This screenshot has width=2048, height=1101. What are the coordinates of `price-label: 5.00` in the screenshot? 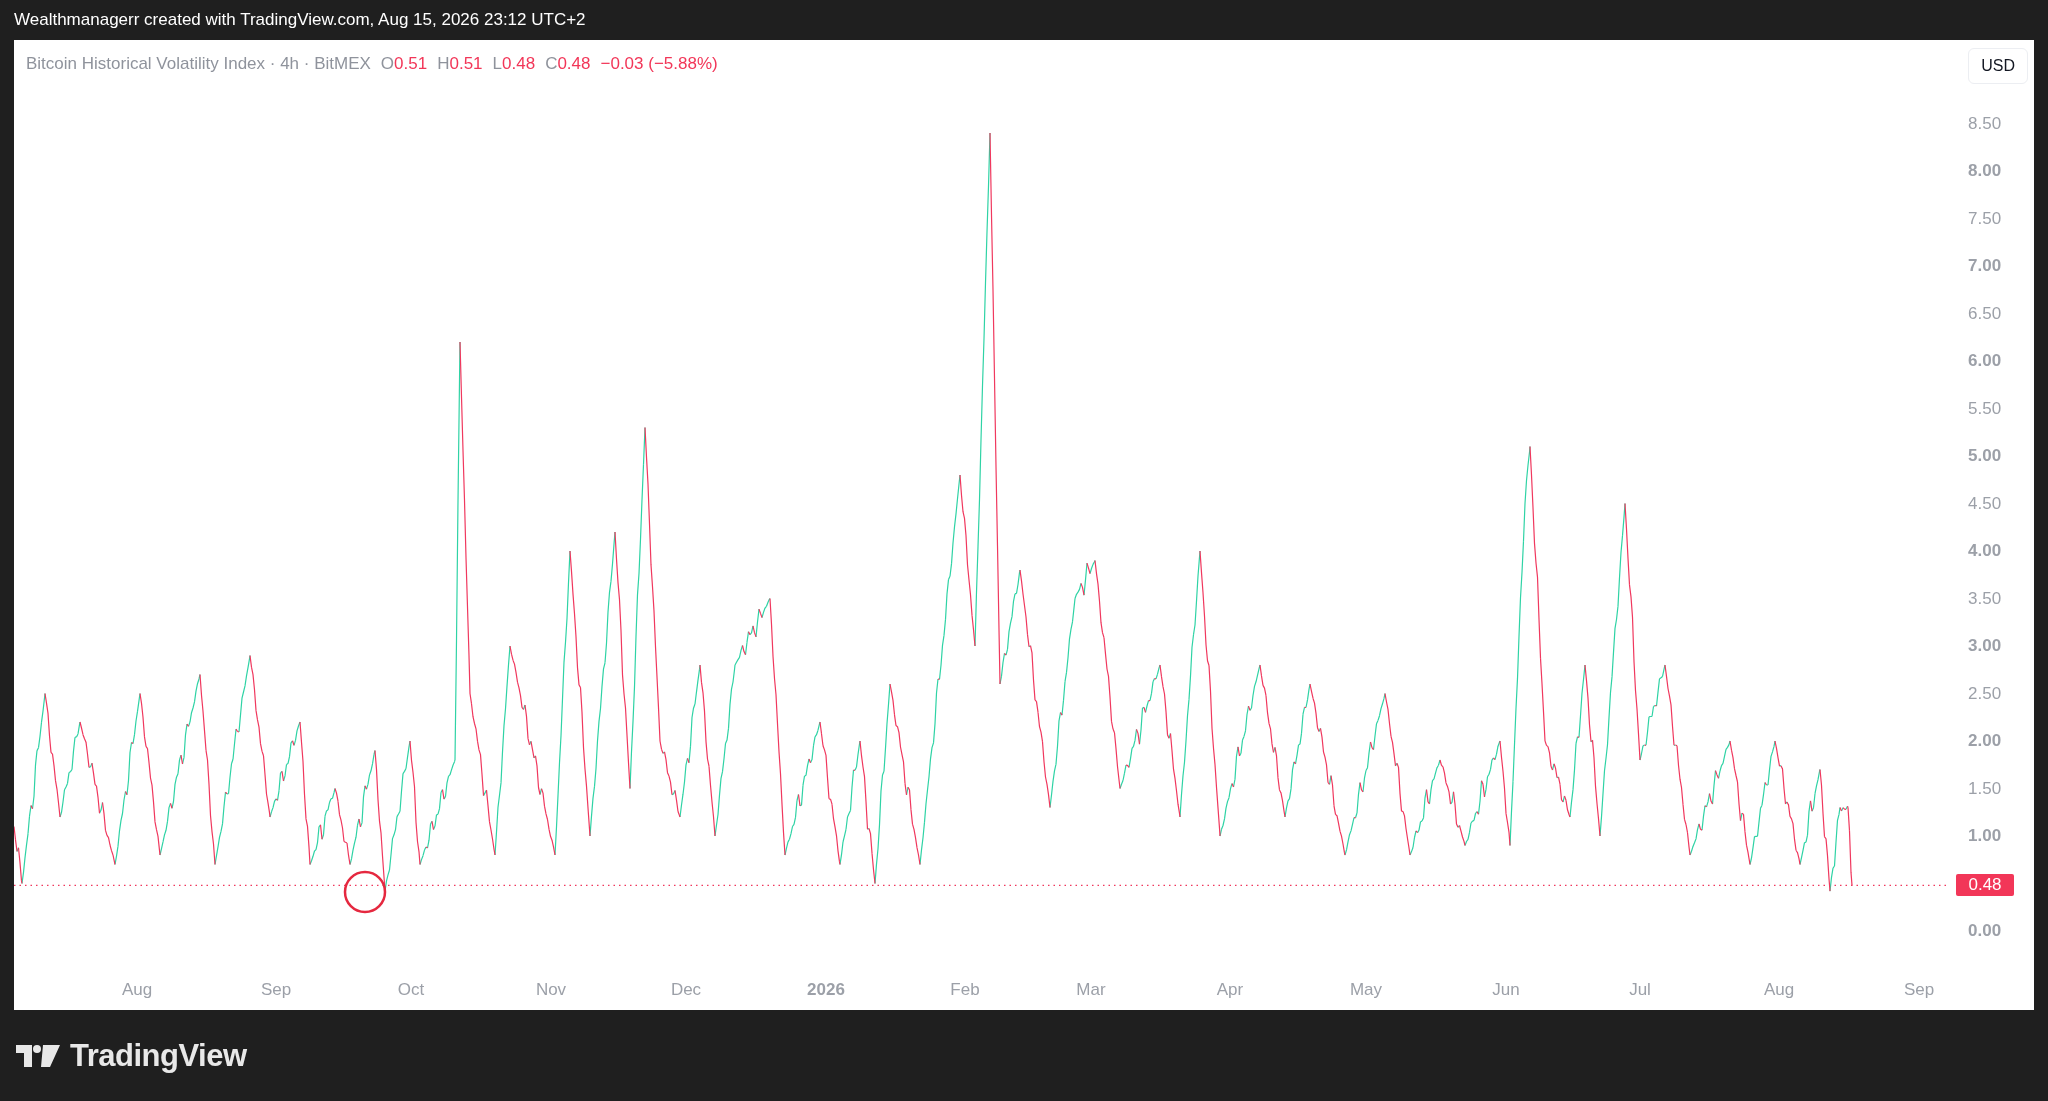 It's located at (1985, 456).